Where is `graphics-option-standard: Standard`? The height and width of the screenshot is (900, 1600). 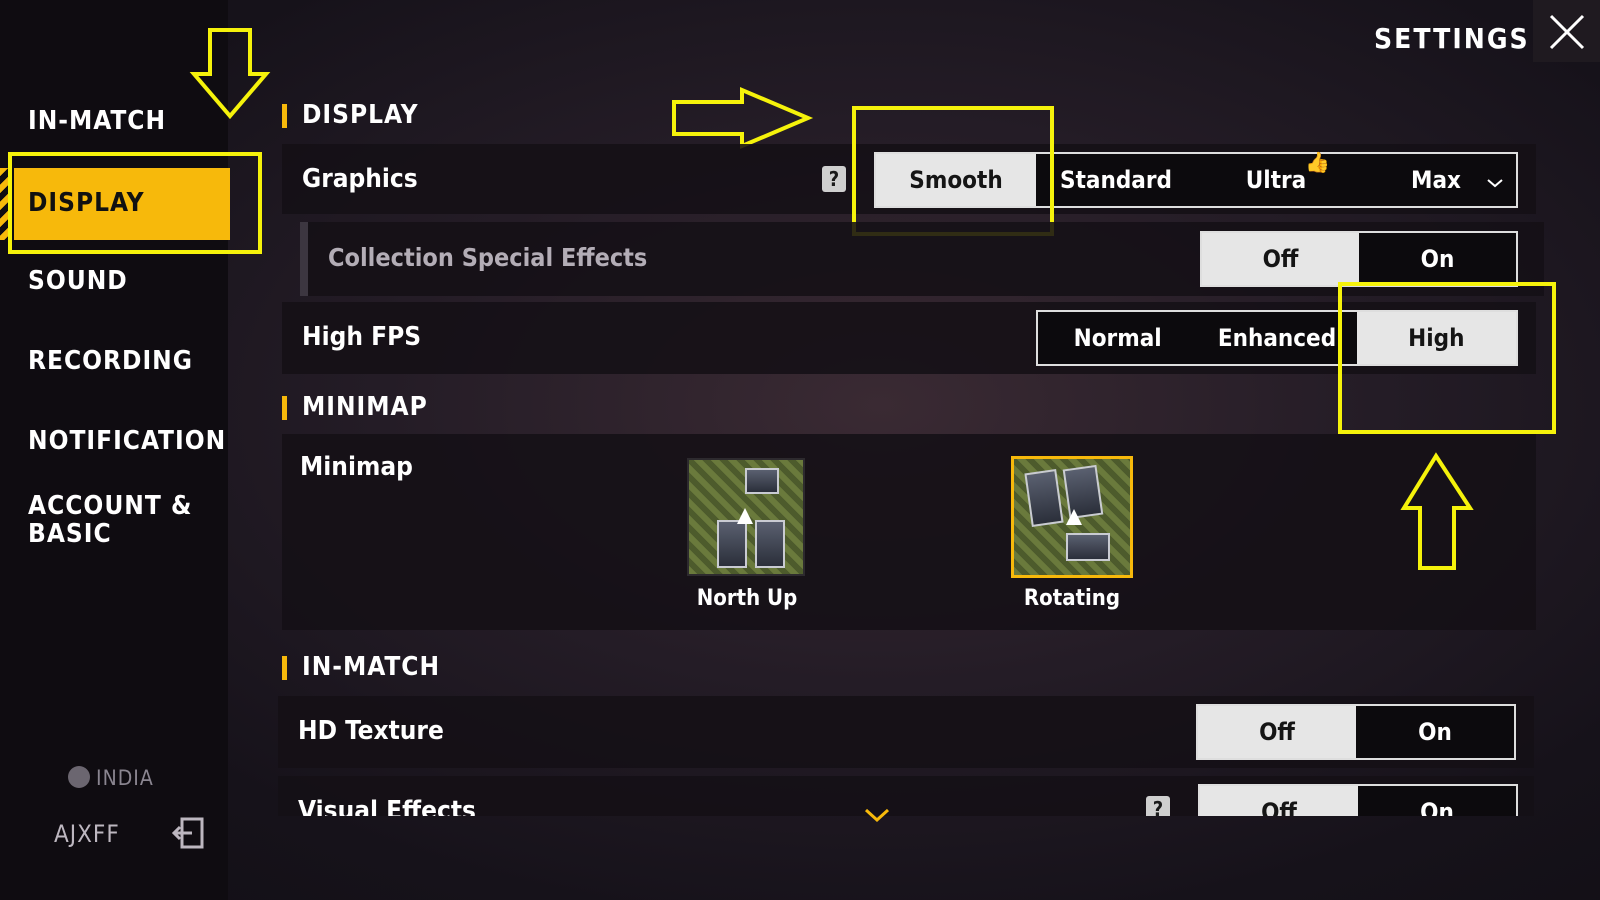 graphics-option-standard: Standard is located at coordinates (1116, 180).